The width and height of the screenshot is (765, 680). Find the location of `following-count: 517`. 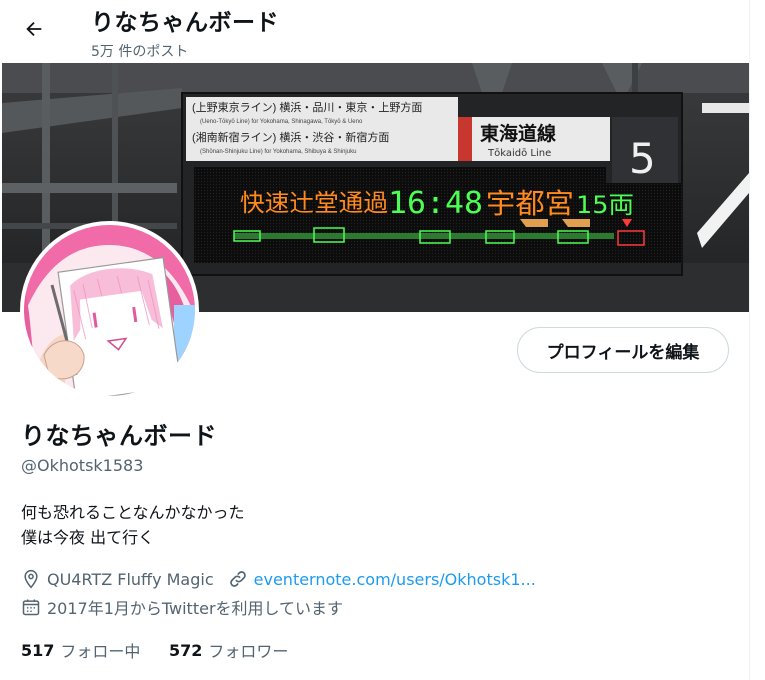

following-count: 517 is located at coordinates (38, 650).